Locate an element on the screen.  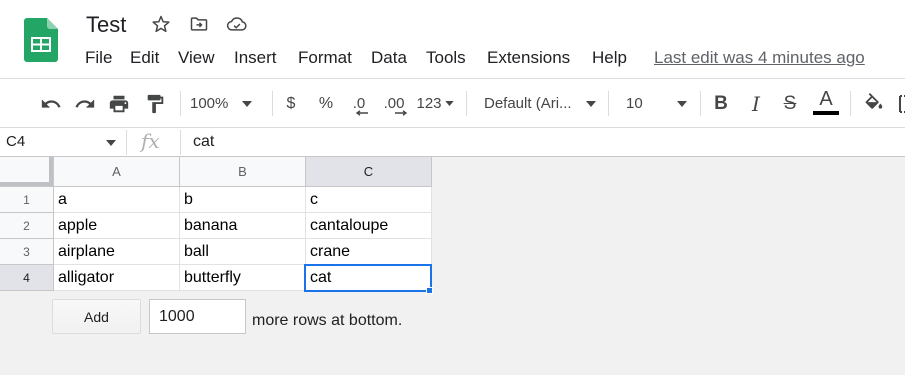
toolbar: 100% $ % .0 .00 123 Default (Ari... 10 B is located at coordinates (452, 103).